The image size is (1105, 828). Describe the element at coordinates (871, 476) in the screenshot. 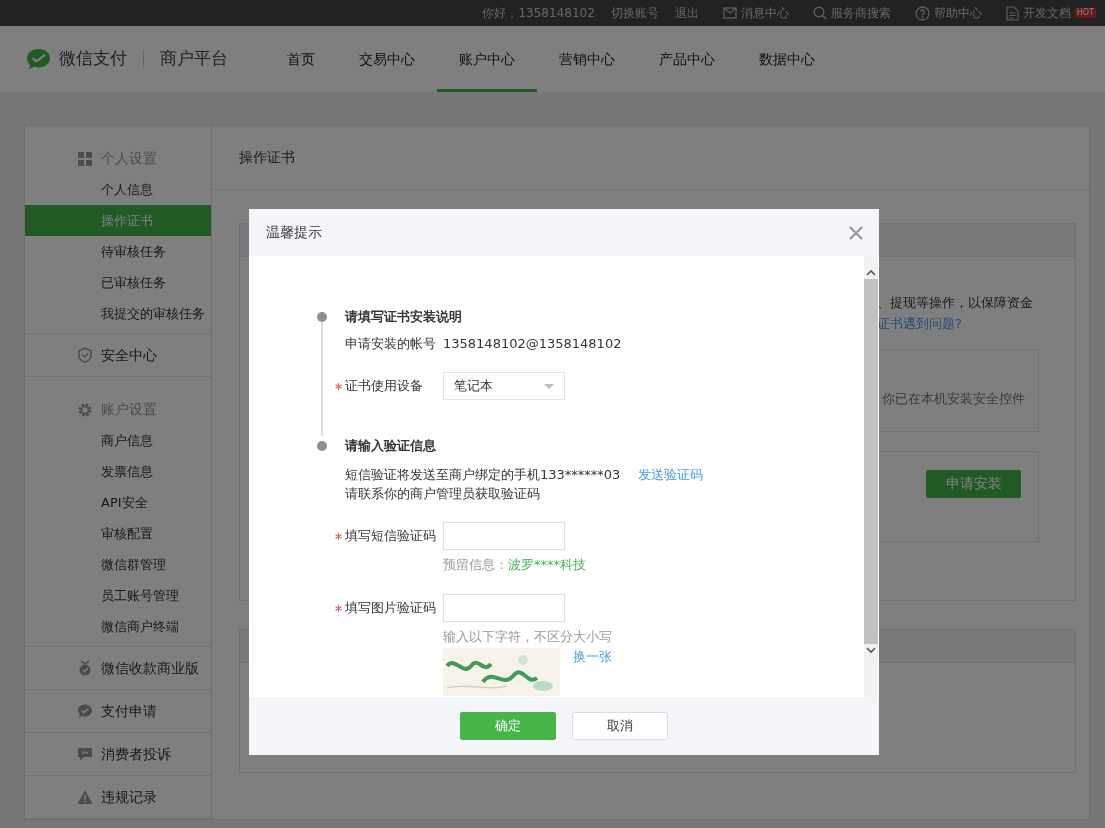

I see `scrollbar` at that location.